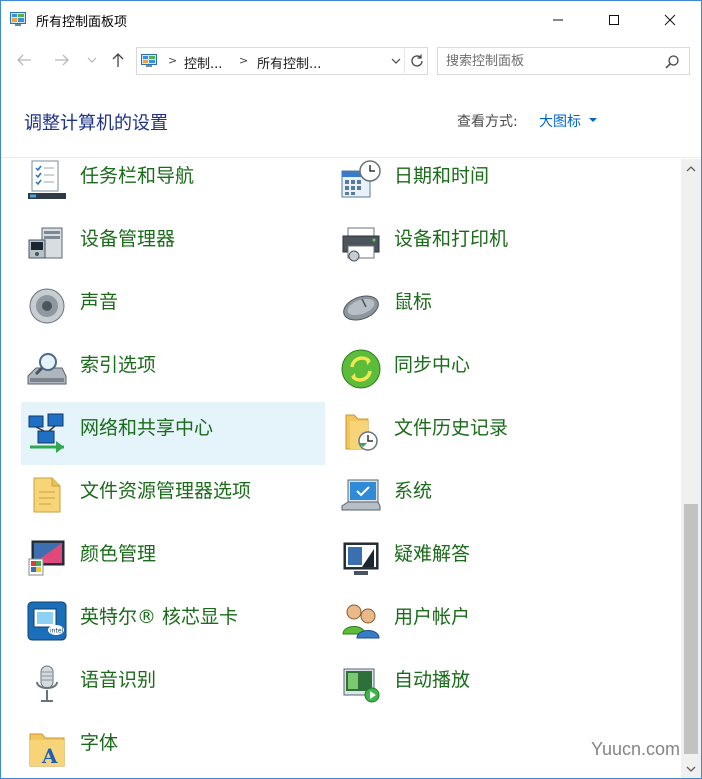 The height and width of the screenshot is (779, 702). Describe the element at coordinates (46, 433) in the screenshot. I see `network-icon` at that location.